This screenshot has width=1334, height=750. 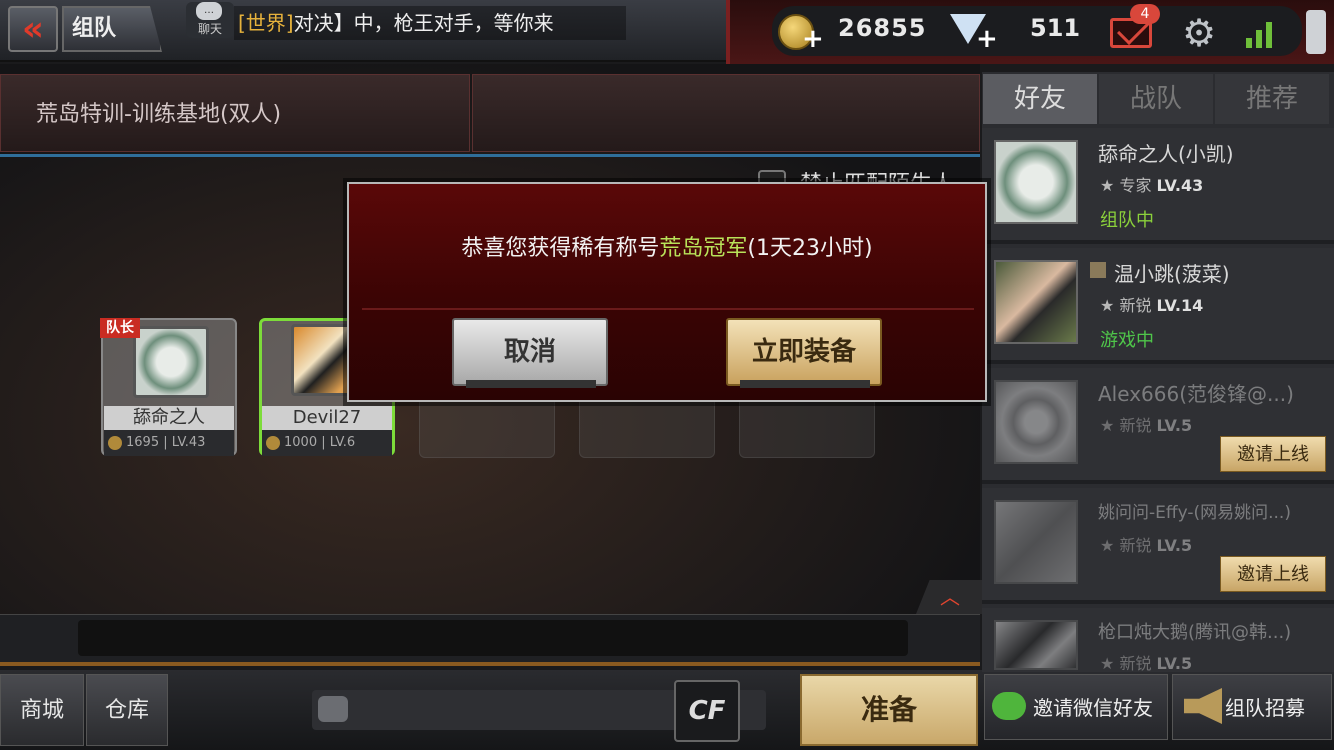 I want to click on dialog-message: 恭喜您获得稀有称号荒岛冠军(1天23小时), so click(x=667, y=246).